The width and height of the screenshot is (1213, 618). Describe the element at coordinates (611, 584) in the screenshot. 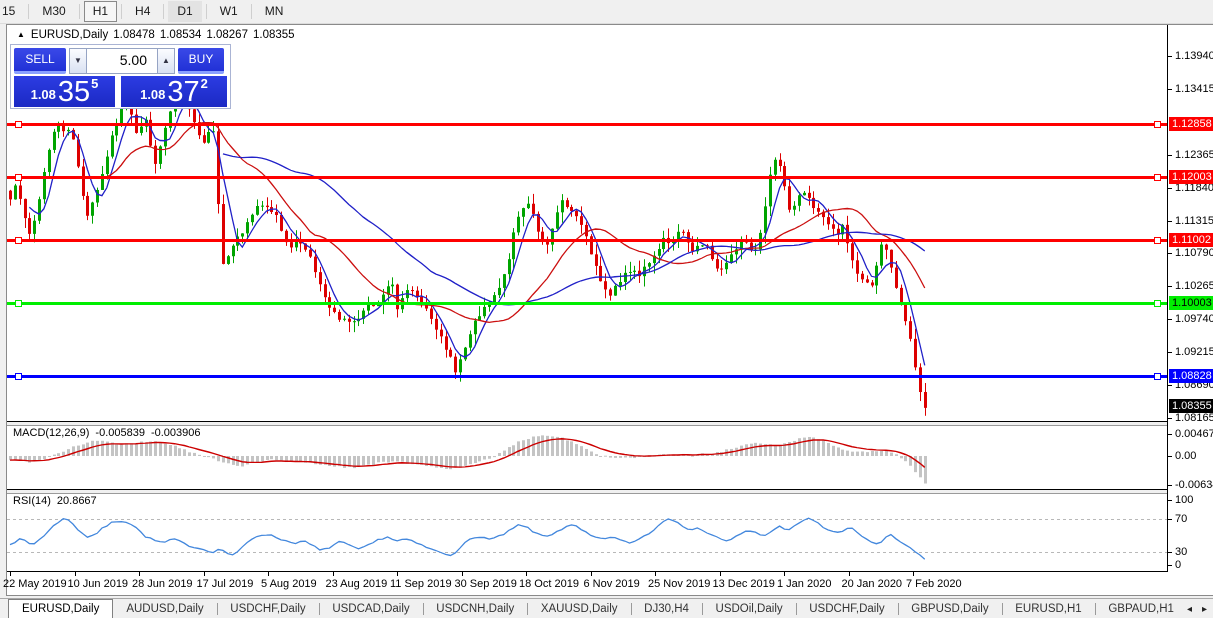

I see `date-axis-label: 6 Nov 2019` at that location.